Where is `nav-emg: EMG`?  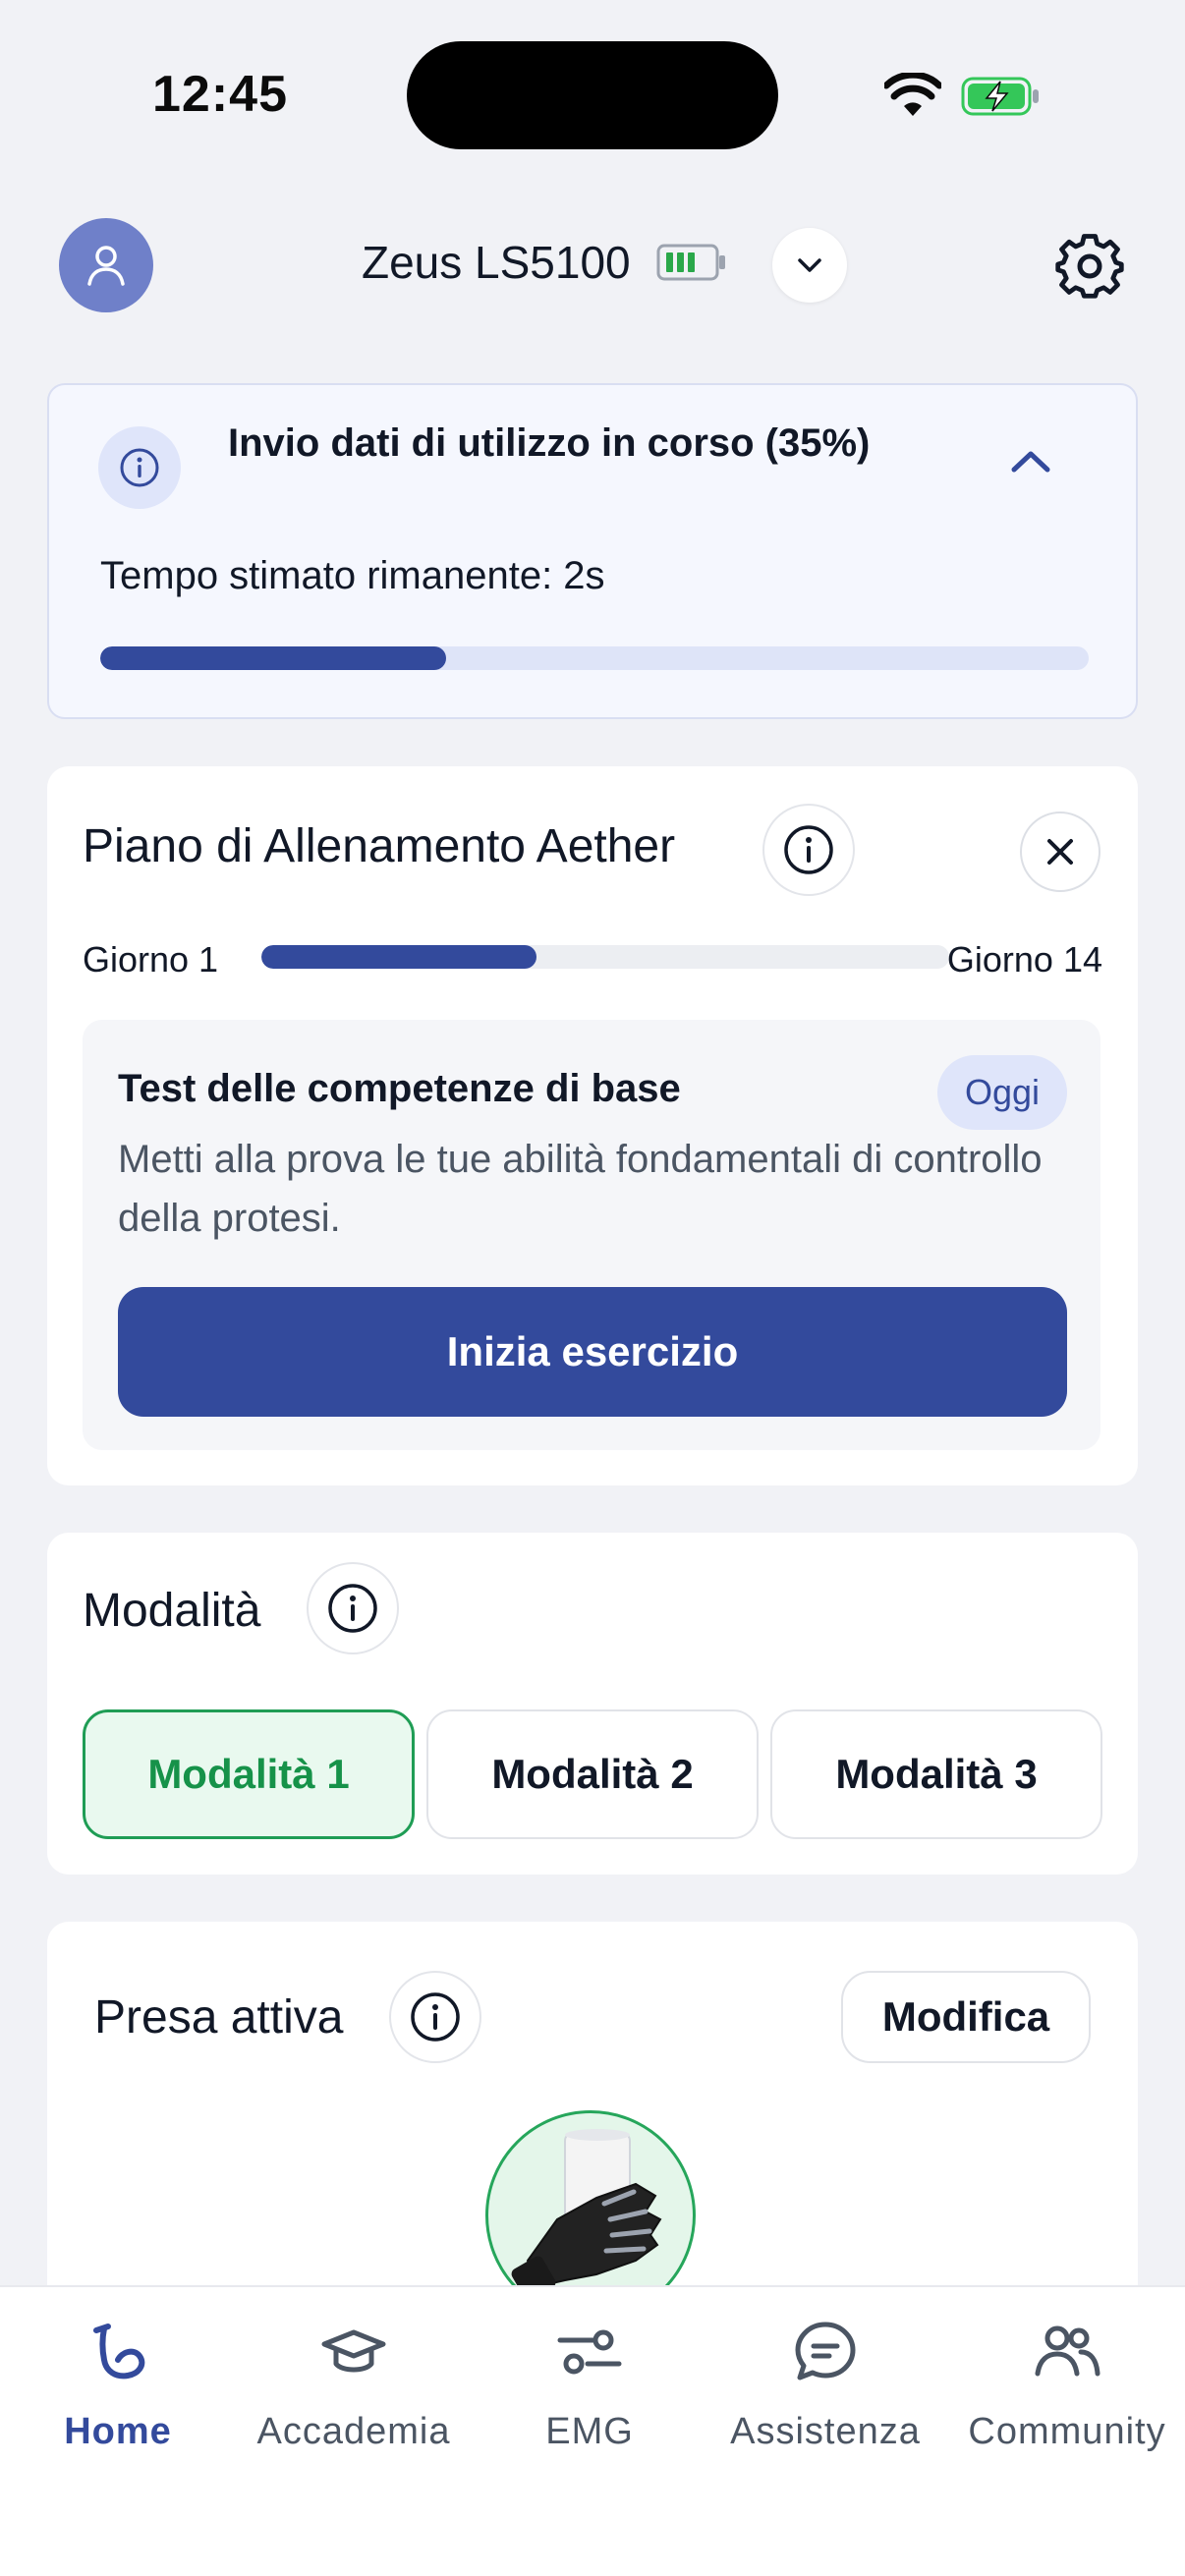
nav-emg: EMG is located at coordinates (590, 2385).